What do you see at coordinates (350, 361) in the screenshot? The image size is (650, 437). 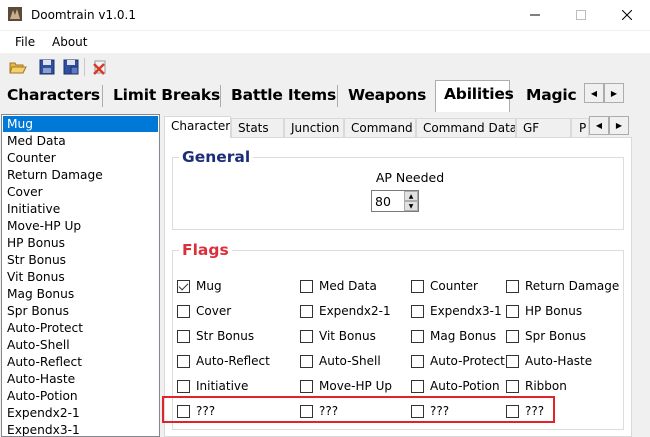 I see `flag-label: Auto-Shell` at bounding box center [350, 361].